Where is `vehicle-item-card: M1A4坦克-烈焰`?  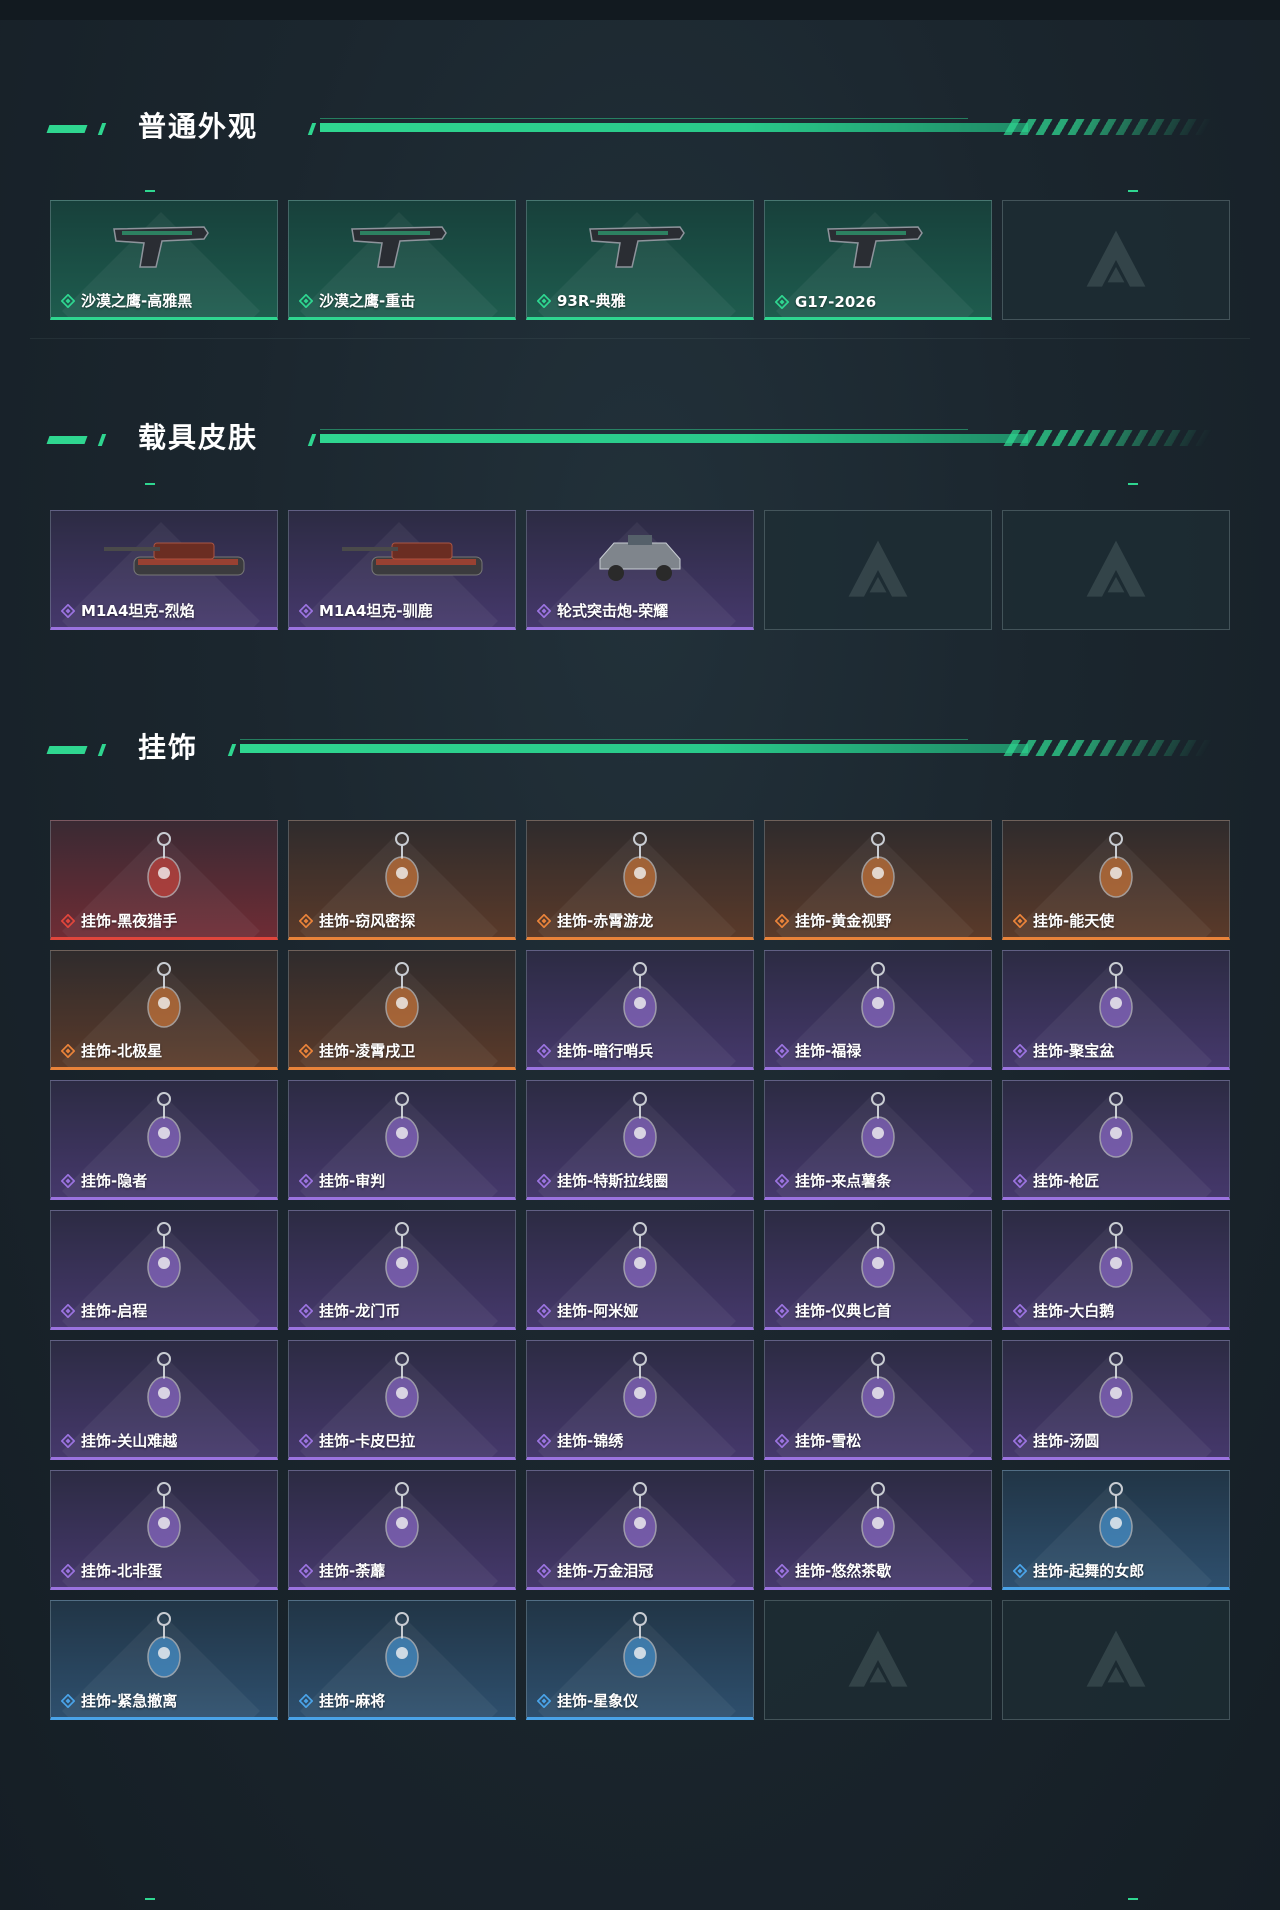 vehicle-item-card: M1A4坦克-烈焰 is located at coordinates (164, 570).